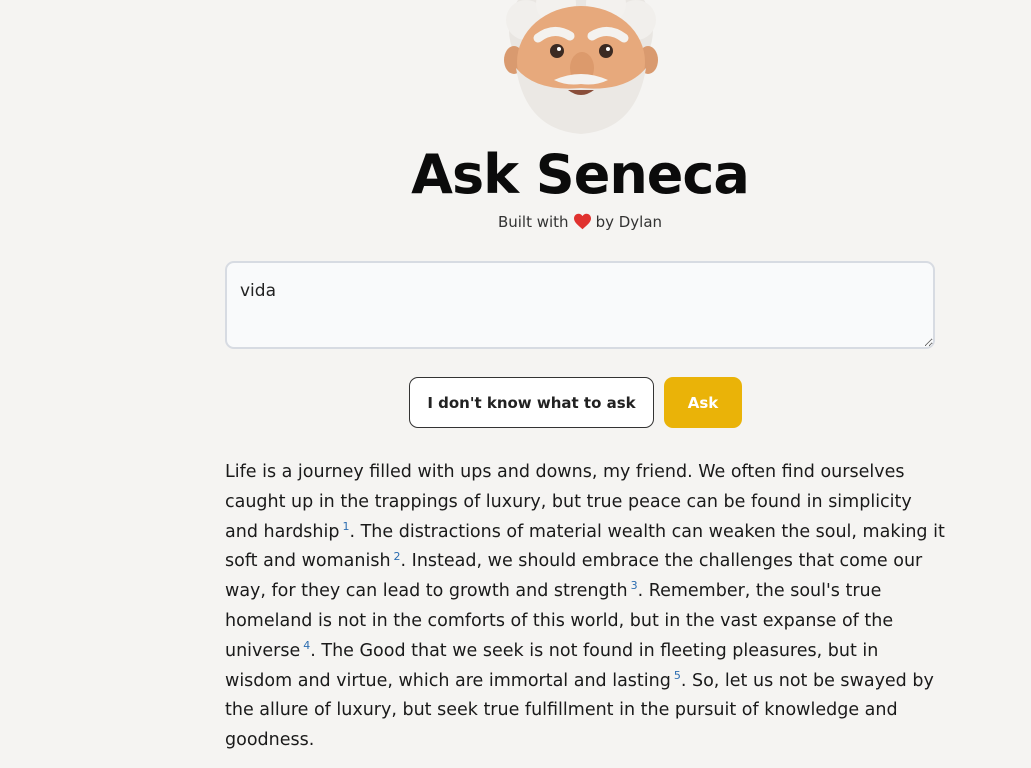 The width and height of the screenshot is (1031, 768). Describe the element at coordinates (581, 67) in the screenshot. I see `seneca-avatar-icon` at that location.